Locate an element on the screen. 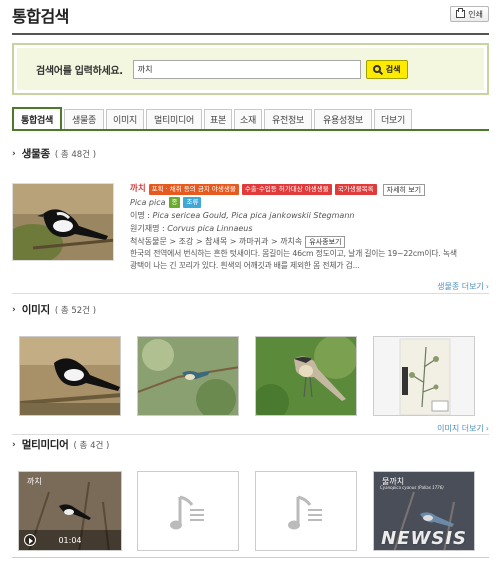  print-label: 인쇄 is located at coordinates (475, 14).